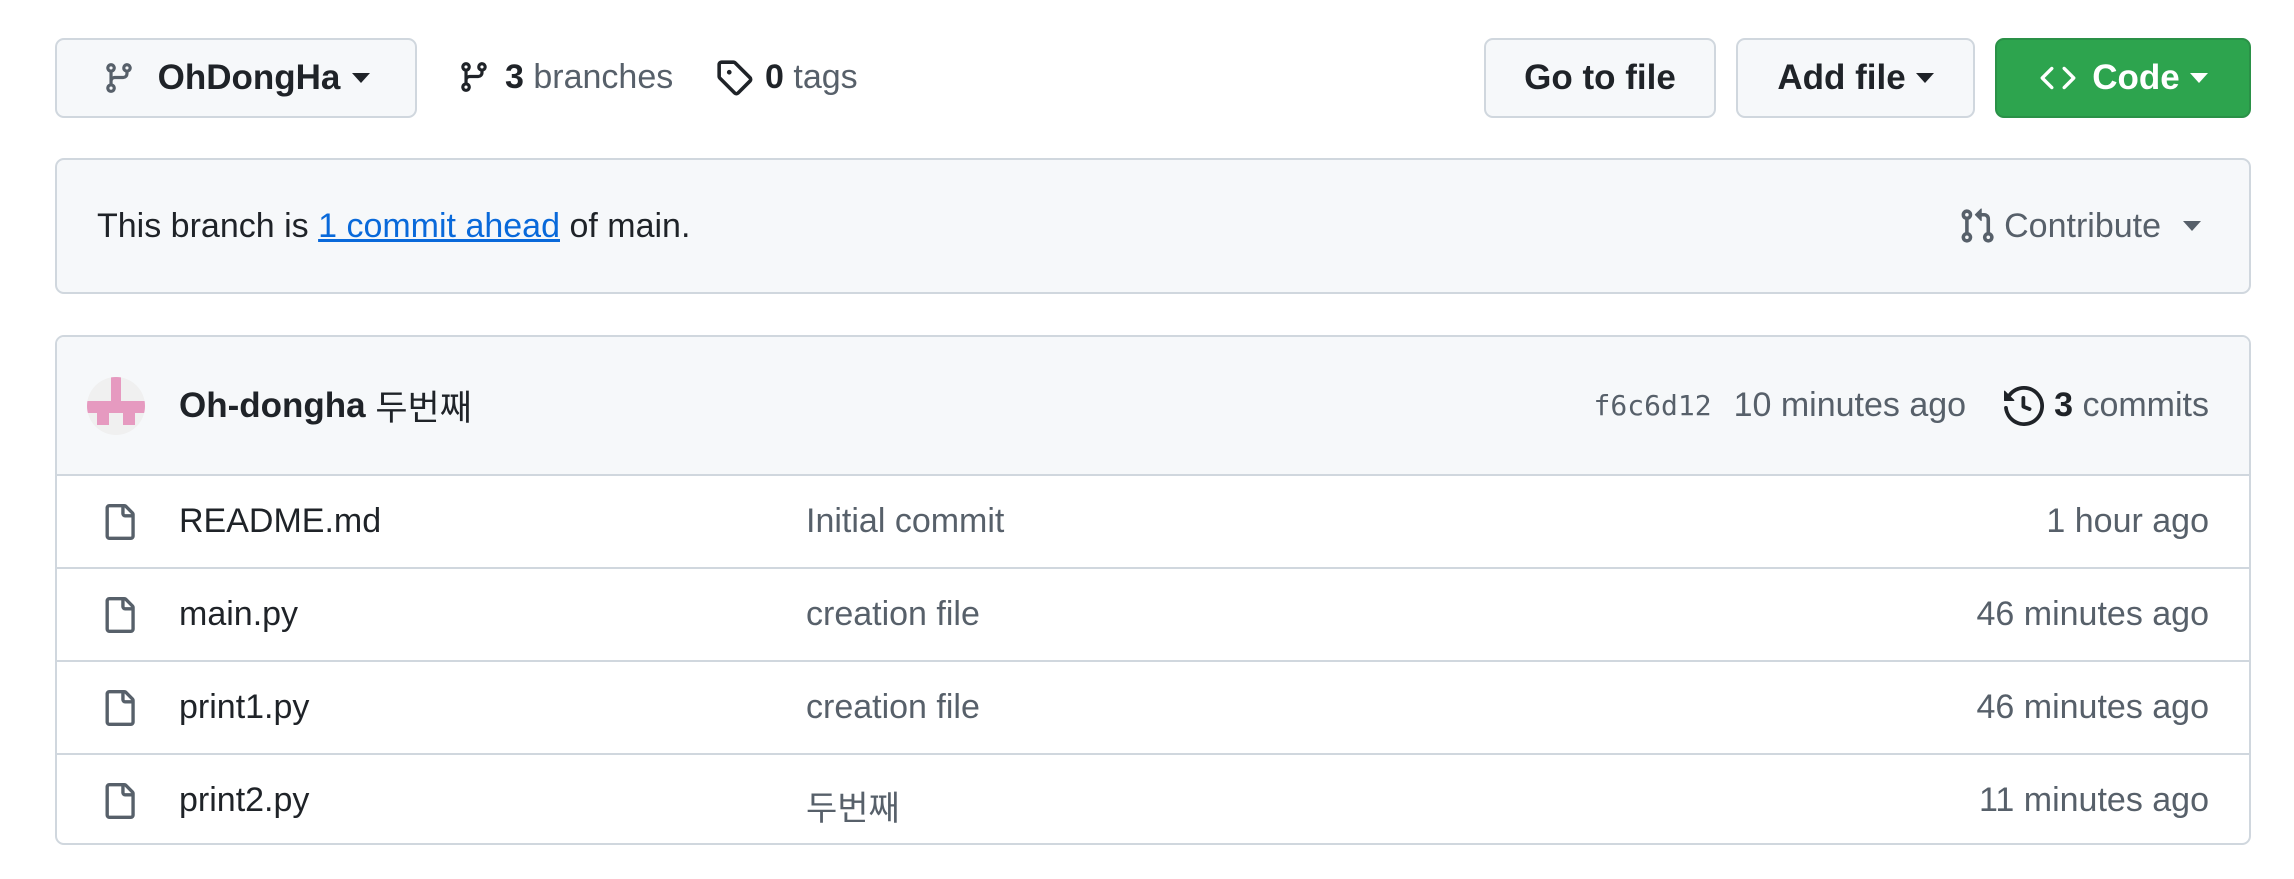  What do you see at coordinates (208, 225) in the screenshot?
I see `banner-prefix: This branch is` at bounding box center [208, 225].